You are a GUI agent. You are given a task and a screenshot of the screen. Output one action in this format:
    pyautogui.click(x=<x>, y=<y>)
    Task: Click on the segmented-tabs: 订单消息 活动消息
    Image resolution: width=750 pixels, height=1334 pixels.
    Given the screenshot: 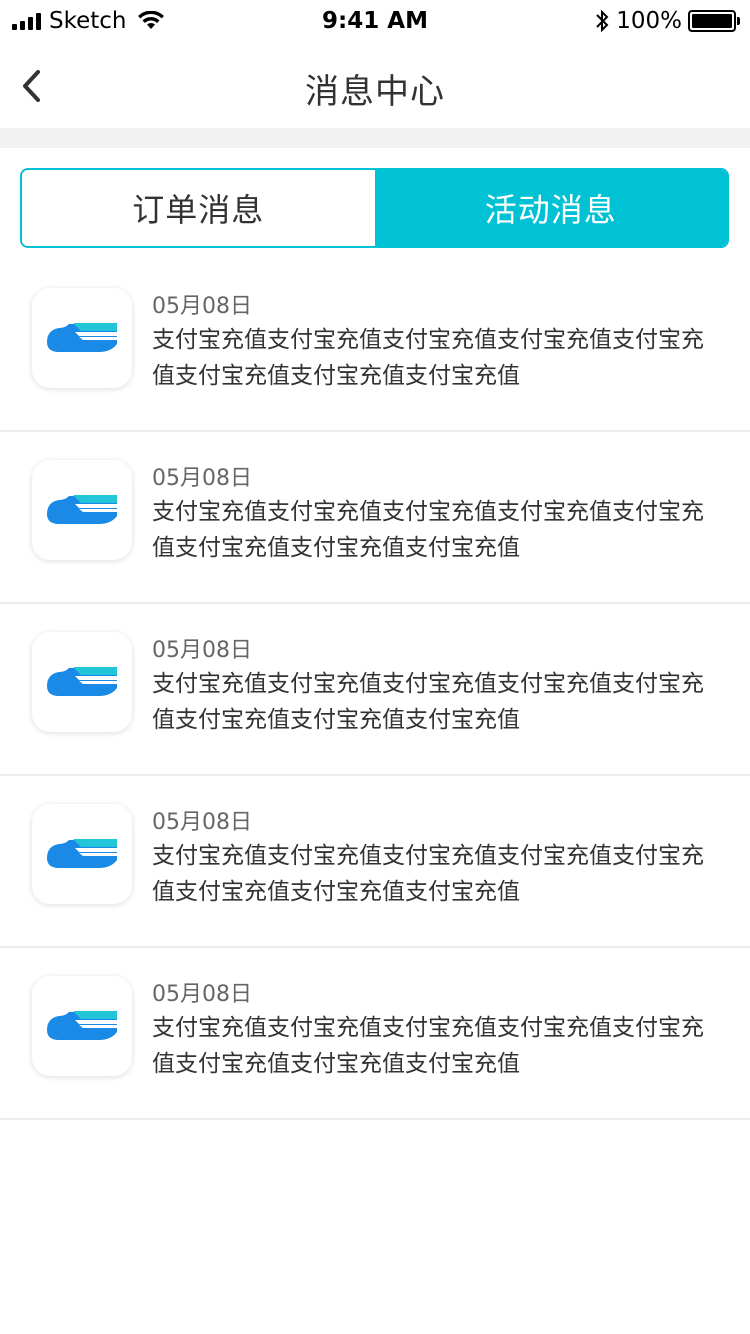 What is the action you would take?
    pyautogui.click(x=374, y=208)
    